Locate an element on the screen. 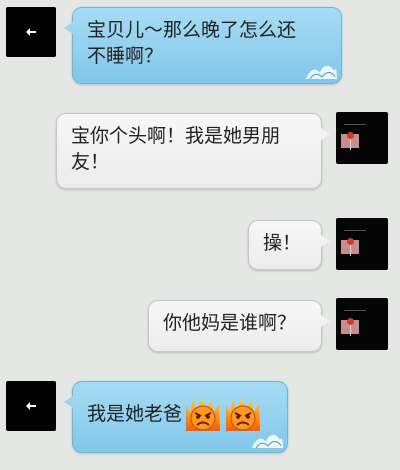 This screenshot has height=470, width=400. message-bubble-outgoing: 操！ is located at coordinates (289, 245).